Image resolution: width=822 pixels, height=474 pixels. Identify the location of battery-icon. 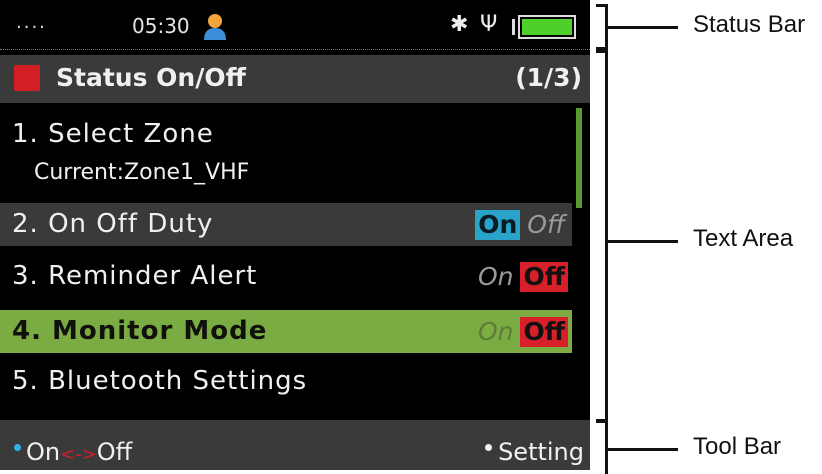
(544, 27).